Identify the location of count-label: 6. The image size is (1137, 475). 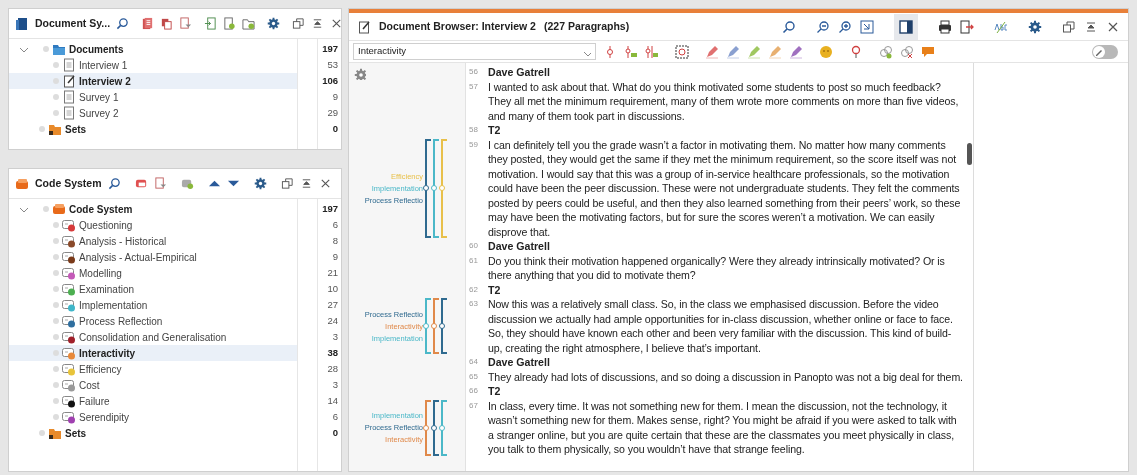
(335, 224).